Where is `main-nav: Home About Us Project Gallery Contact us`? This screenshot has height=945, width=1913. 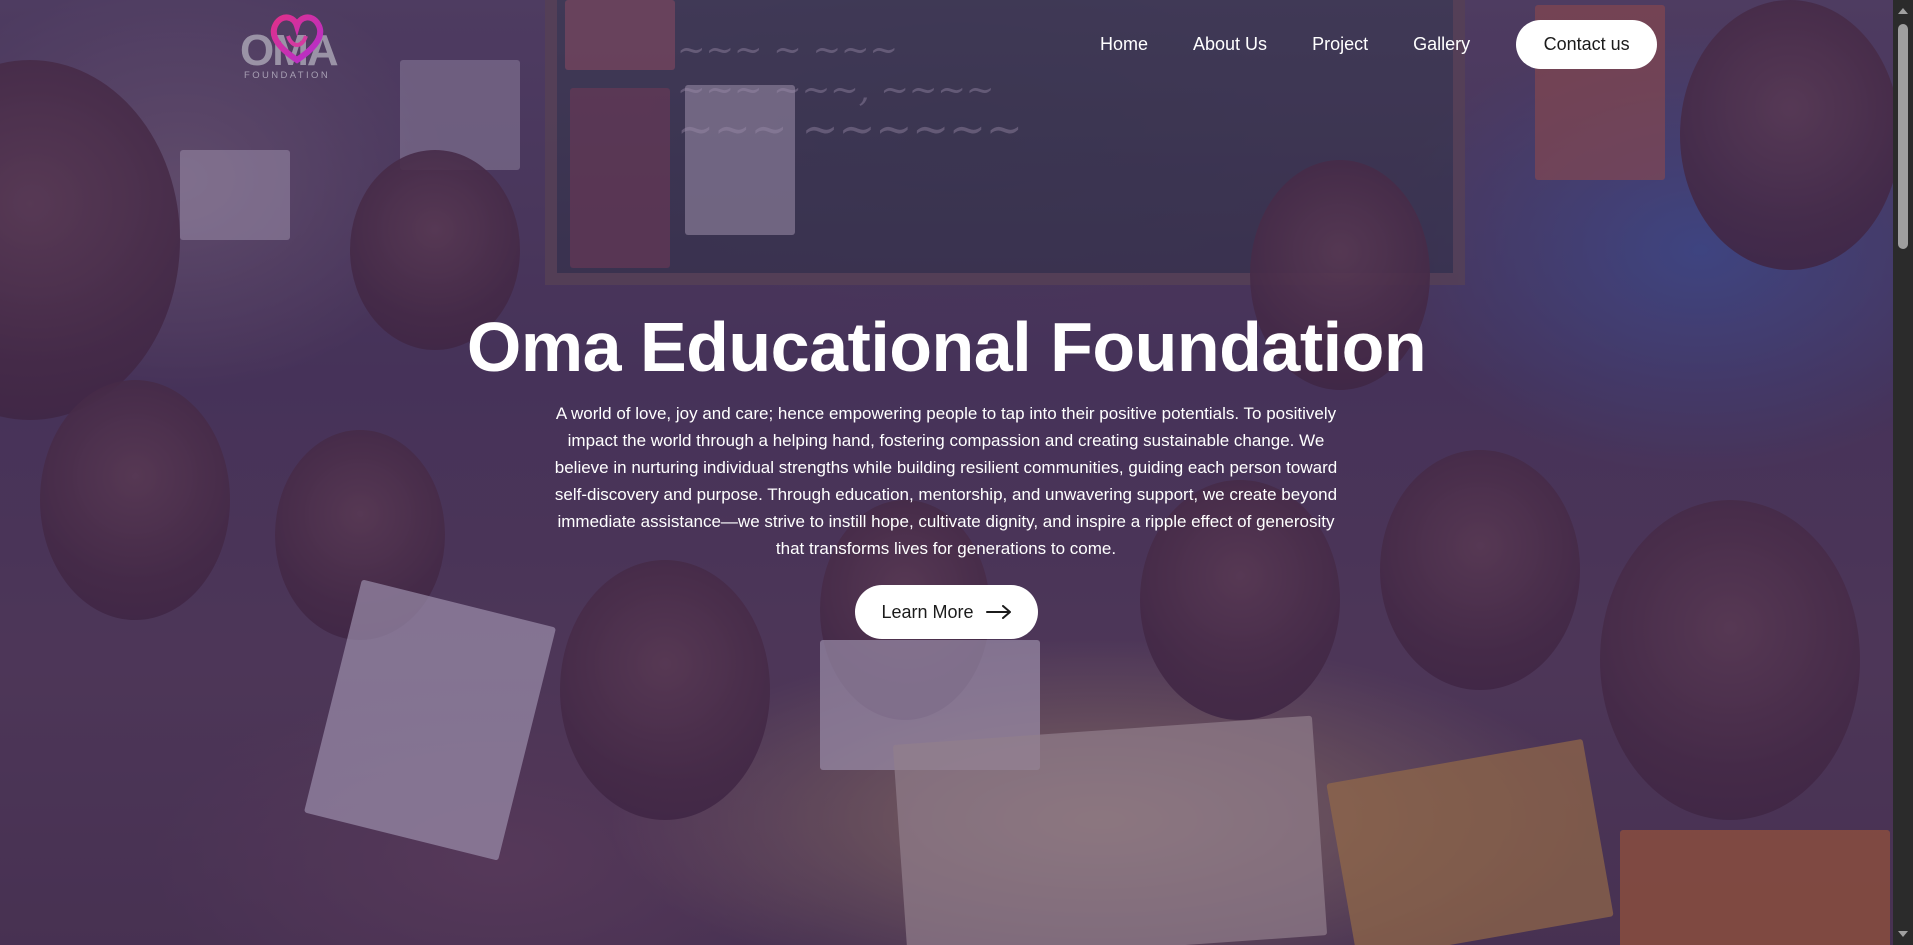 main-nav: Home About Us Project Gallery Contact us is located at coordinates (1379, 44).